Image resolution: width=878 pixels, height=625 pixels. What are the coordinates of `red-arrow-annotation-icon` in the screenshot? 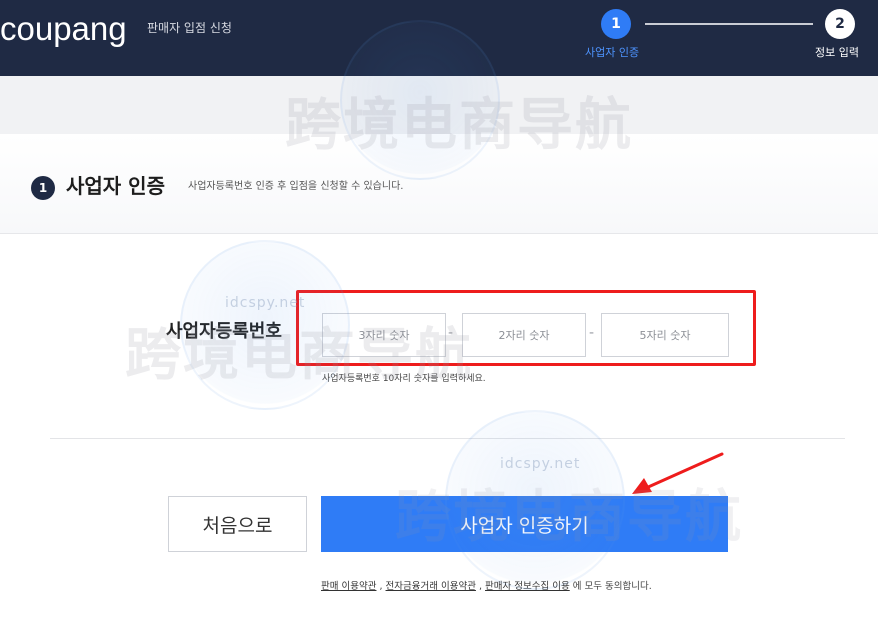 It's located at (678, 473).